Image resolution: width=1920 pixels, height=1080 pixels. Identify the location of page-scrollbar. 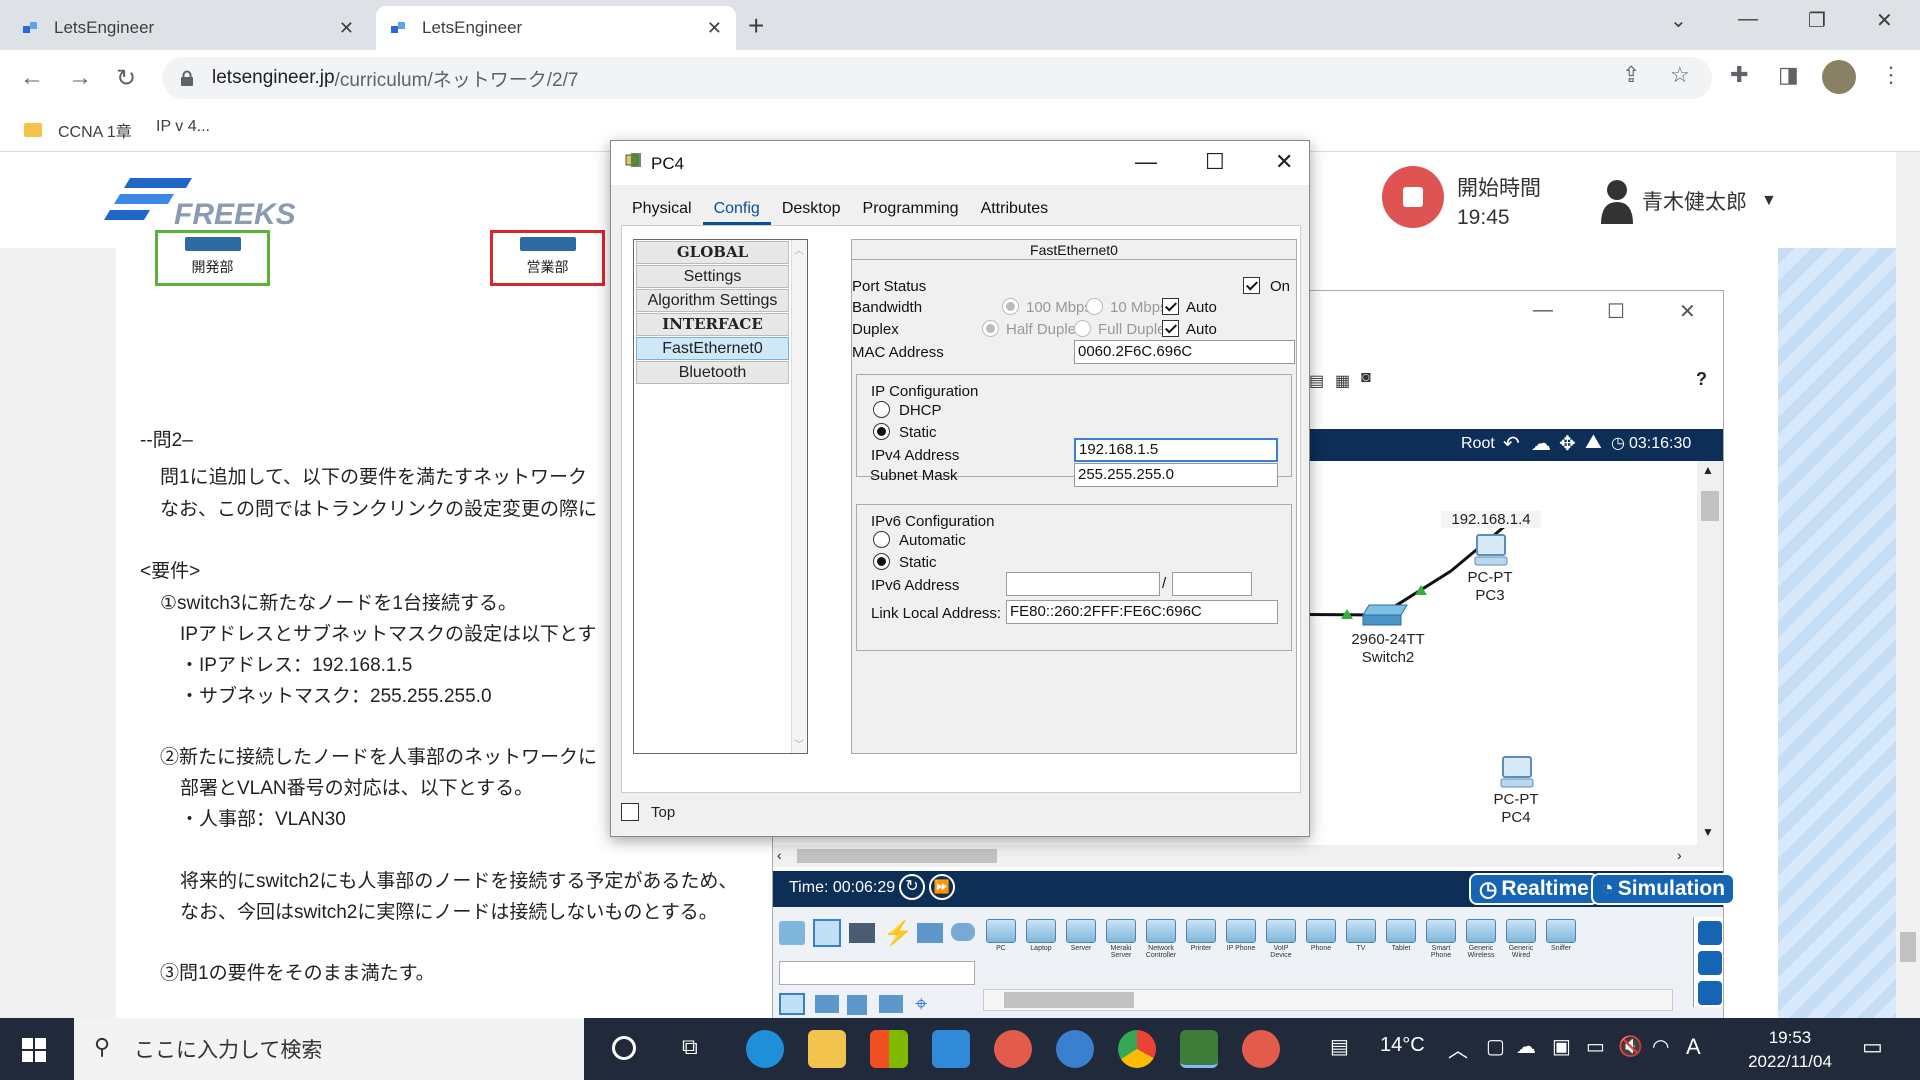
(1908, 585).